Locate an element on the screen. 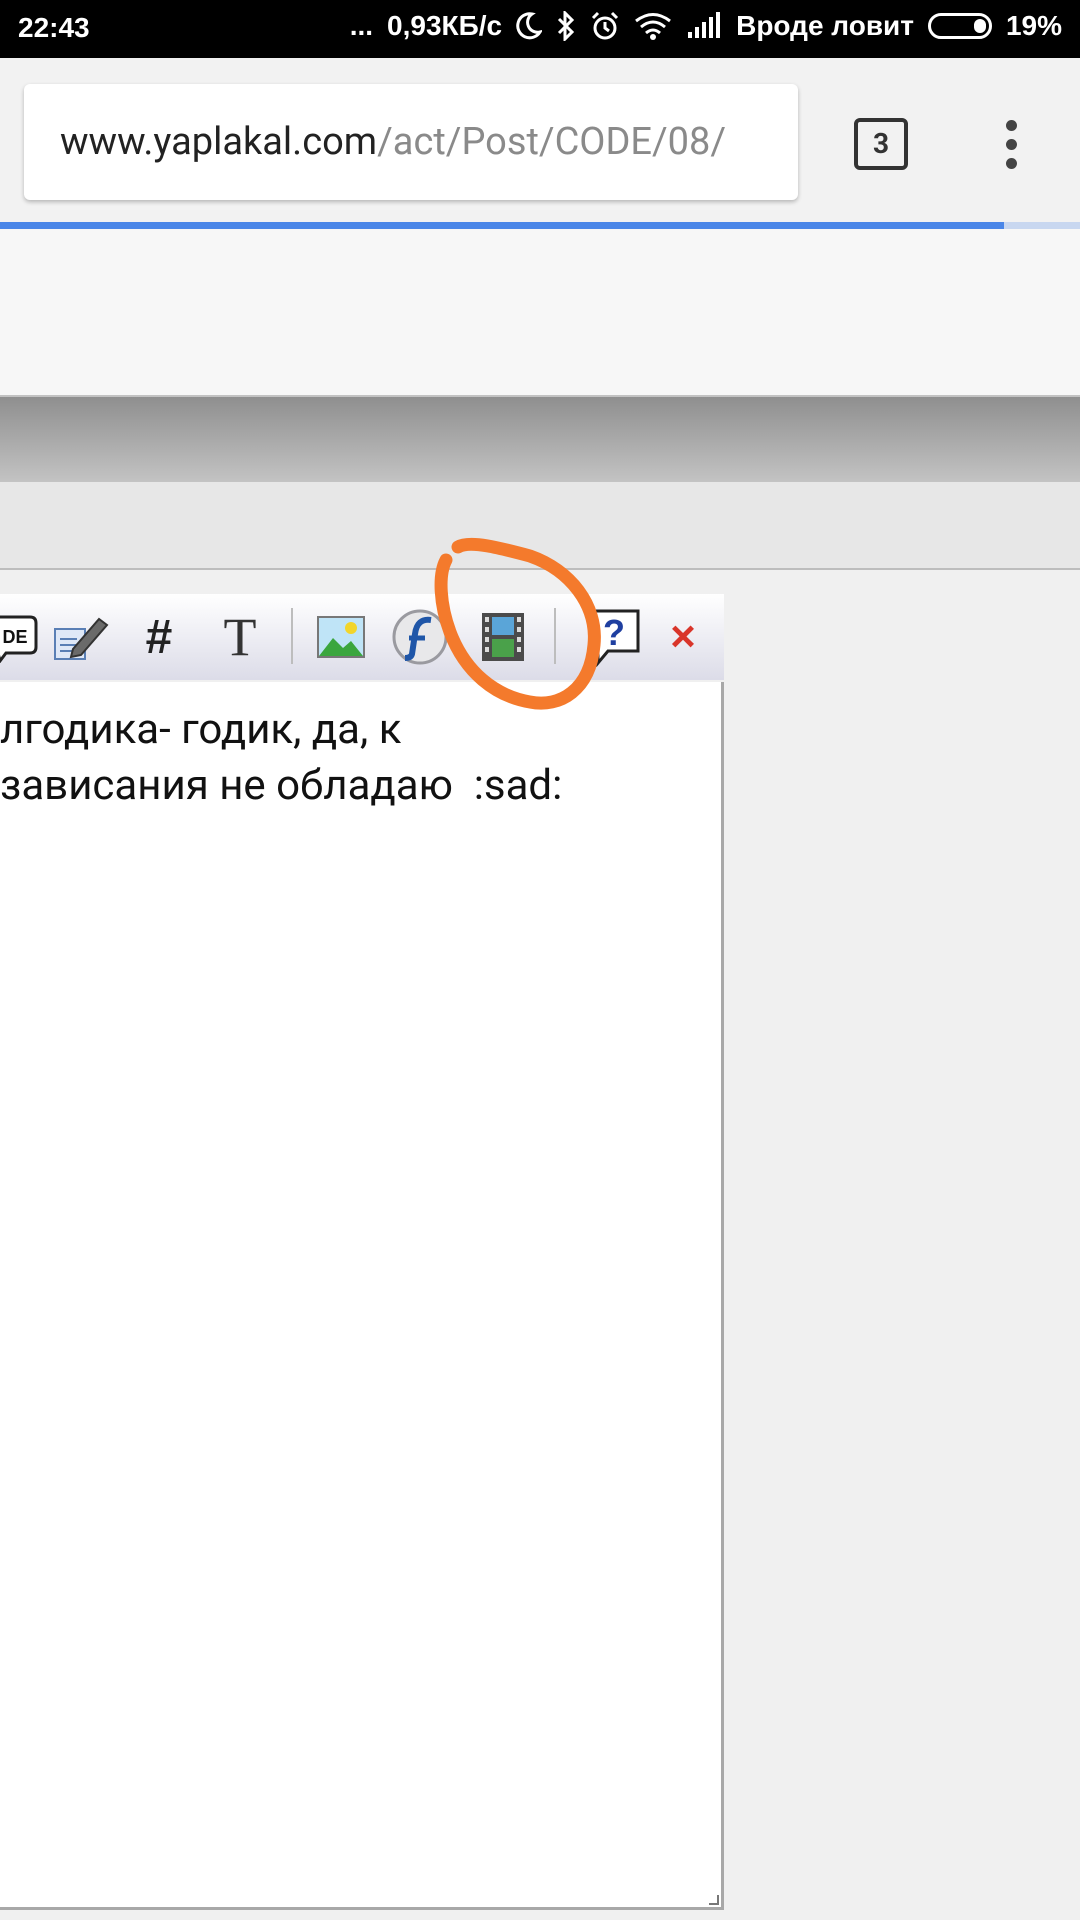 The height and width of the screenshot is (1920, 1080). help-icon: ? is located at coordinates (614, 637).